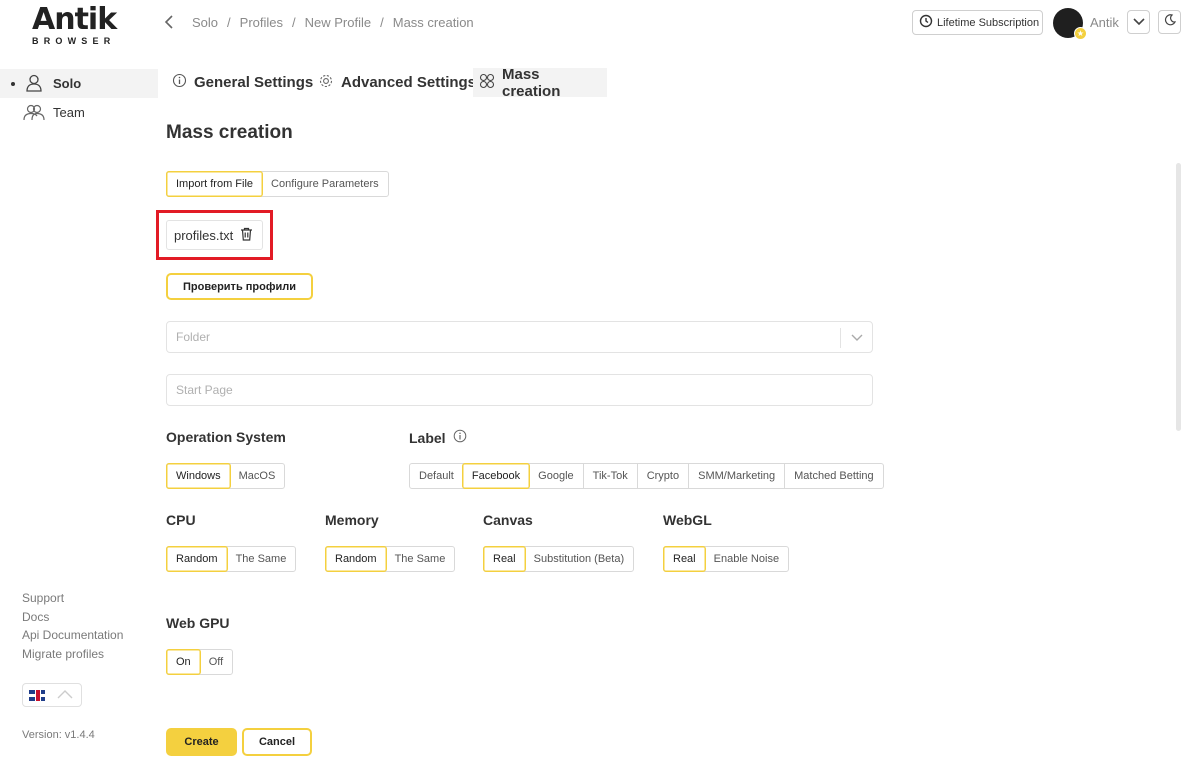 This screenshot has height=768, width=1192. I want to click on label-tiktok-option: Tik-Tok, so click(609, 476).